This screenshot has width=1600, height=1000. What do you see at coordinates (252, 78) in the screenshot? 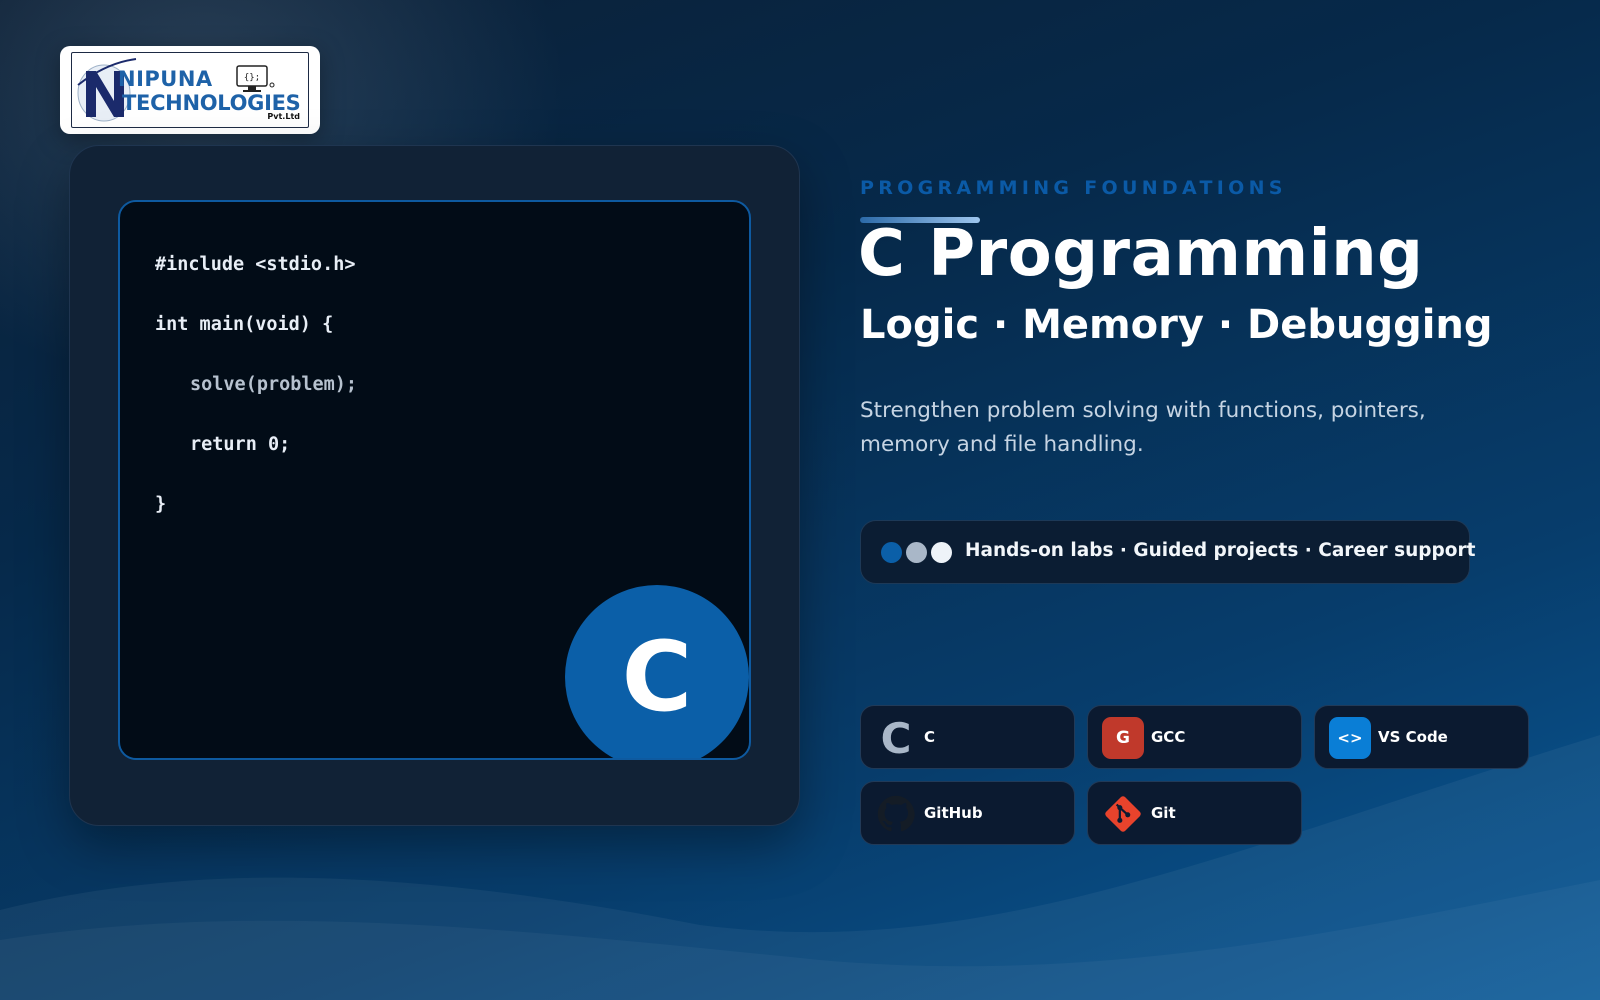
I see `monitor-text: {};` at bounding box center [252, 78].